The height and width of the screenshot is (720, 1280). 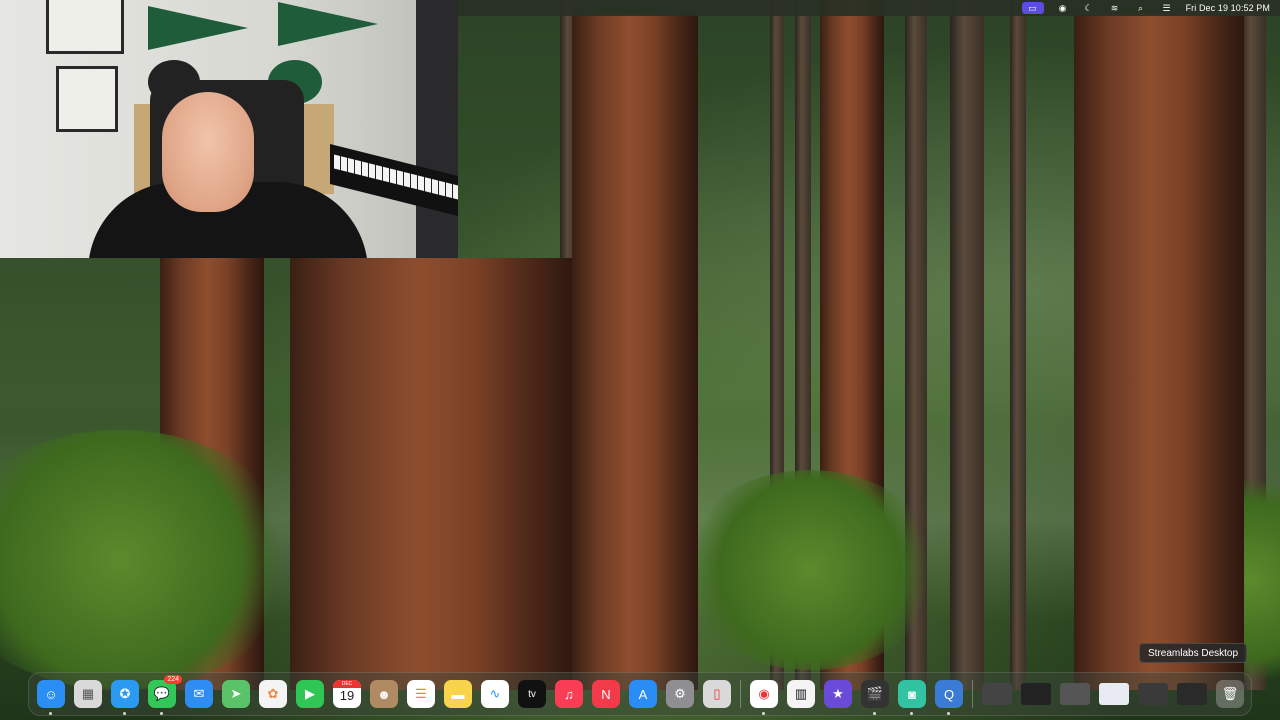 What do you see at coordinates (495, 694) in the screenshot?
I see `freeform-icon: ∿` at bounding box center [495, 694].